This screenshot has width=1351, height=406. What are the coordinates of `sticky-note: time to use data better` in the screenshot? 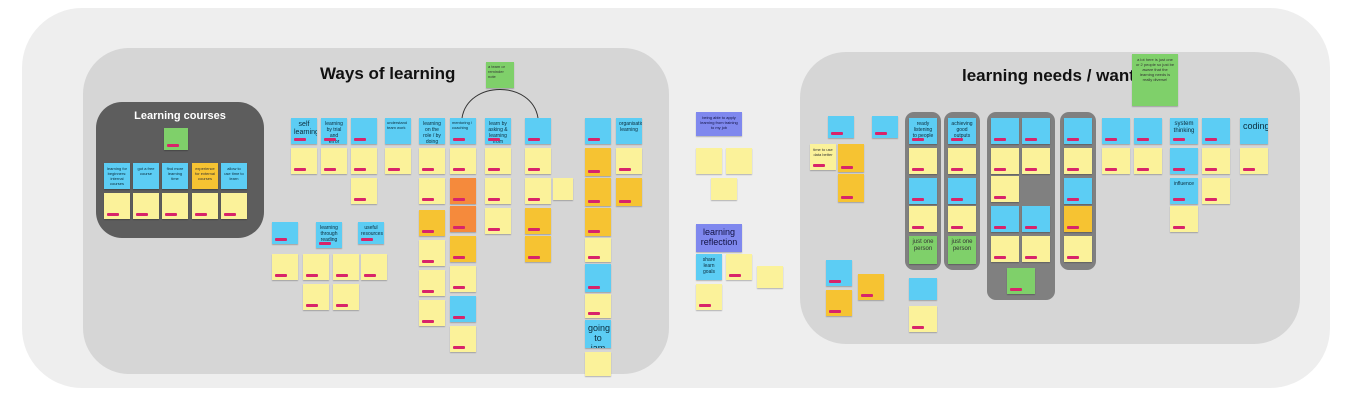 It's located at (823, 157).